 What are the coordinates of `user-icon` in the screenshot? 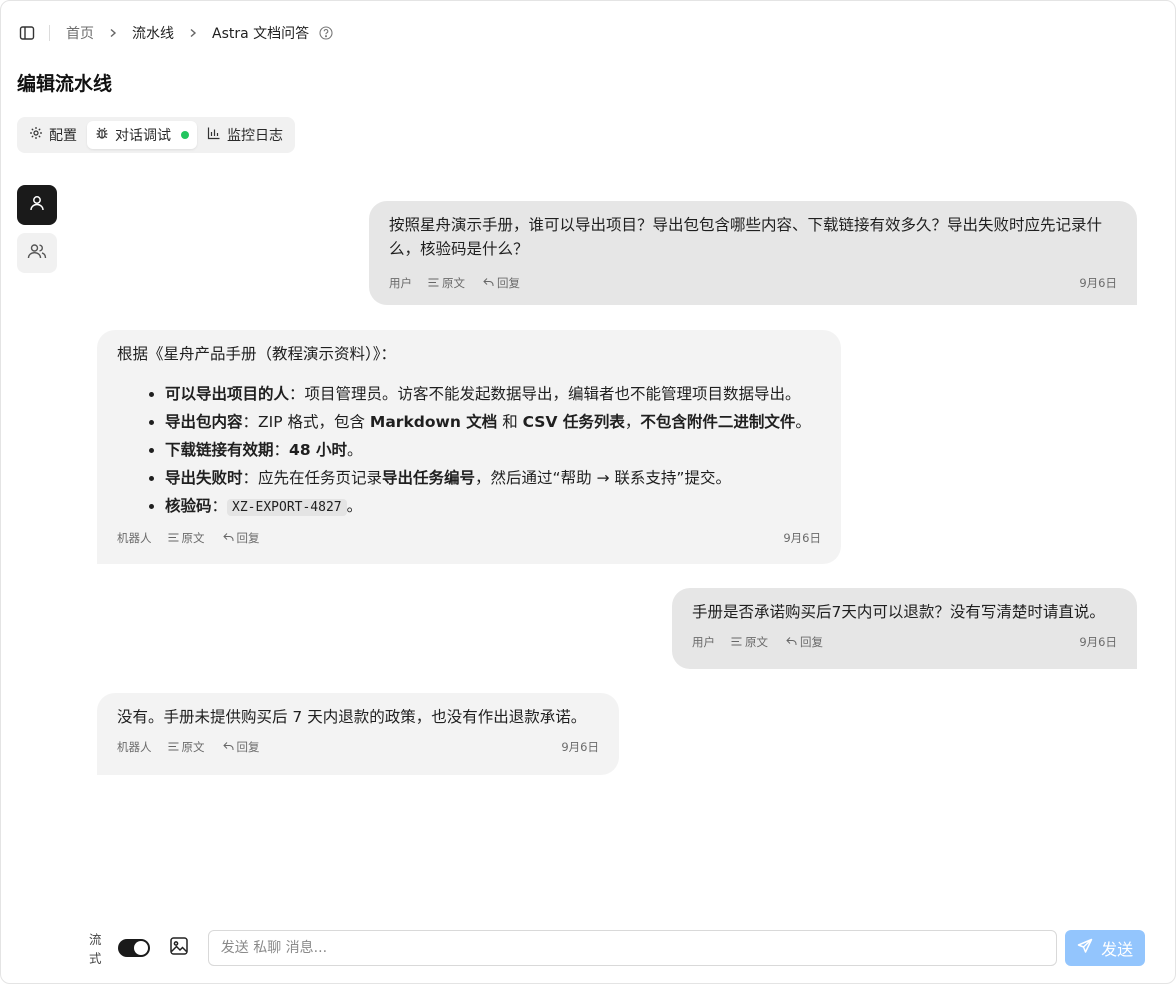 It's located at (37, 205).